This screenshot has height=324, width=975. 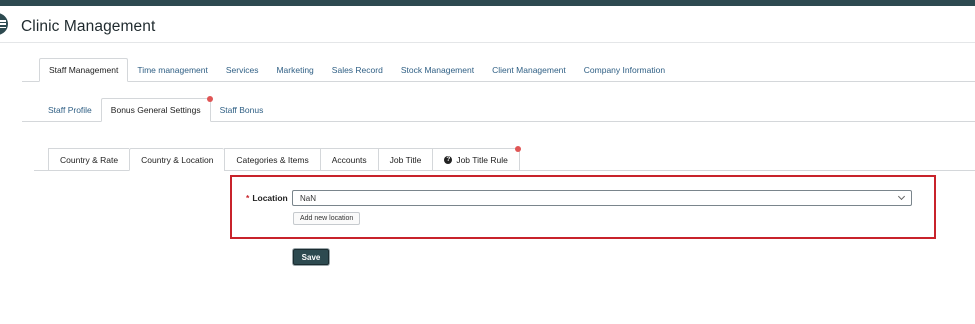 What do you see at coordinates (242, 110) in the screenshot?
I see `tab-staff-bonus: Staff Bonus` at bounding box center [242, 110].